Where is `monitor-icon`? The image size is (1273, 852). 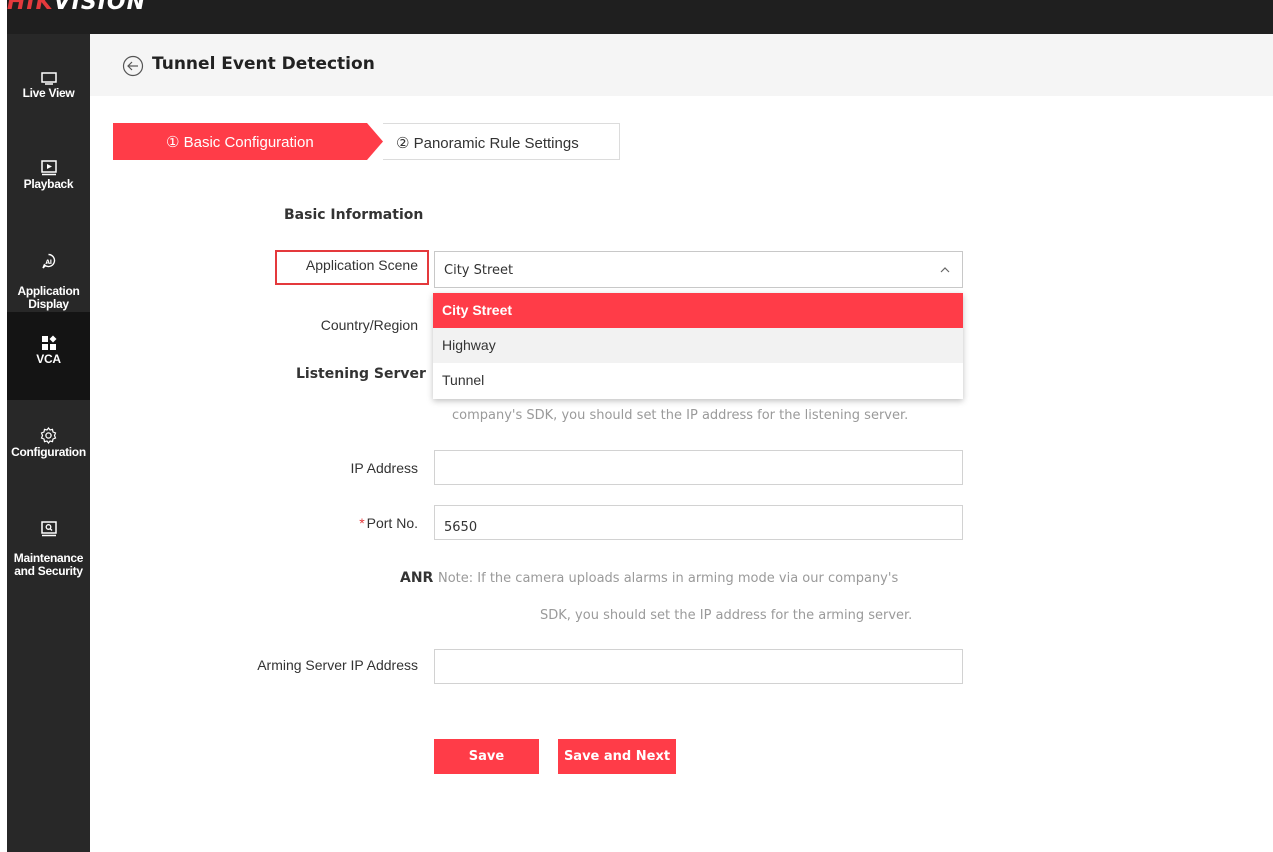
monitor-icon is located at coordinates (48, 78).